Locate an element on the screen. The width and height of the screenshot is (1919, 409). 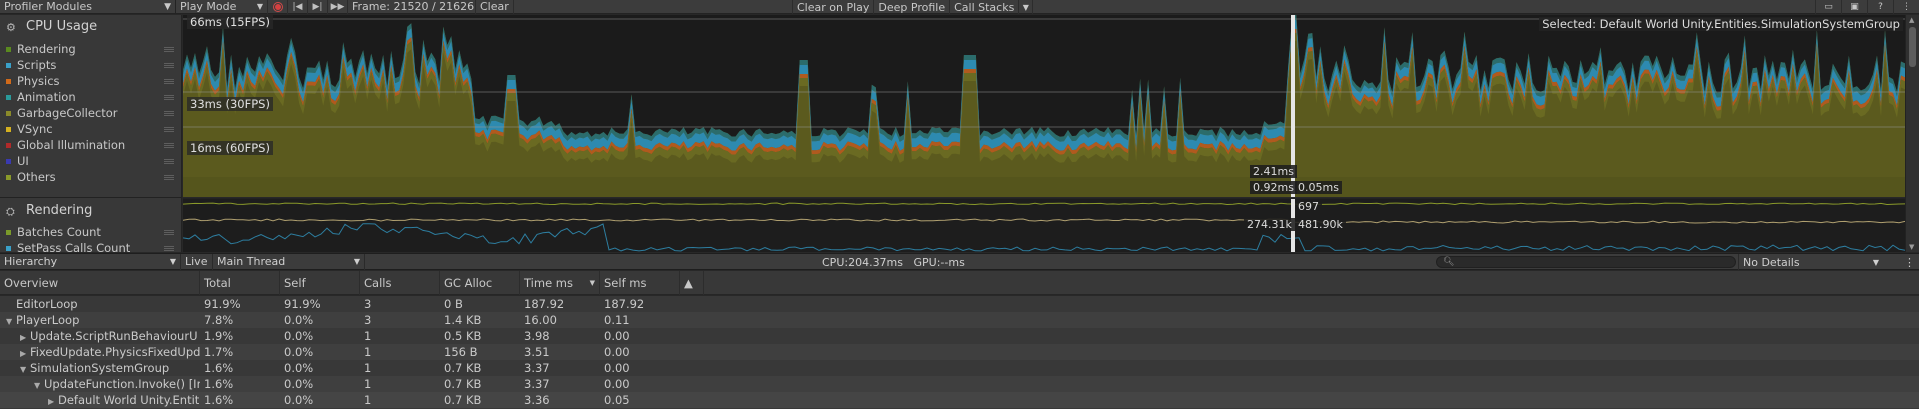
deep-profile-toggle: Deep Profile is located at coordinates (912, 7).